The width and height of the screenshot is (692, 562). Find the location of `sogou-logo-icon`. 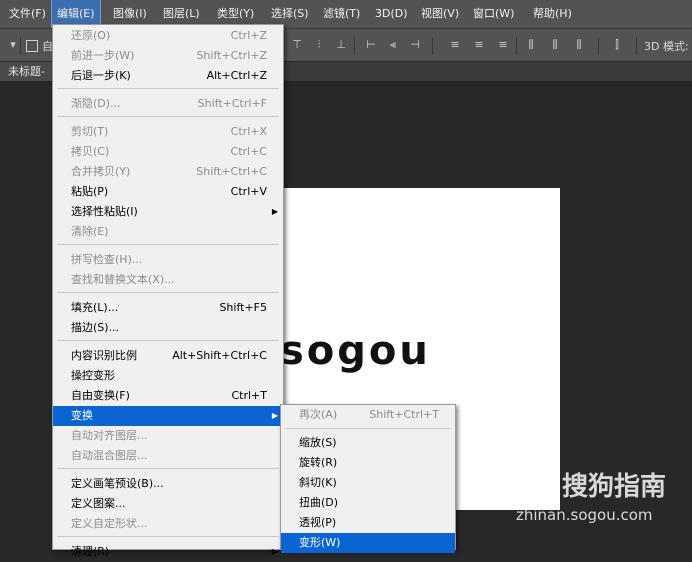

sogou-logo-icon is located at coordinates (534, 482).